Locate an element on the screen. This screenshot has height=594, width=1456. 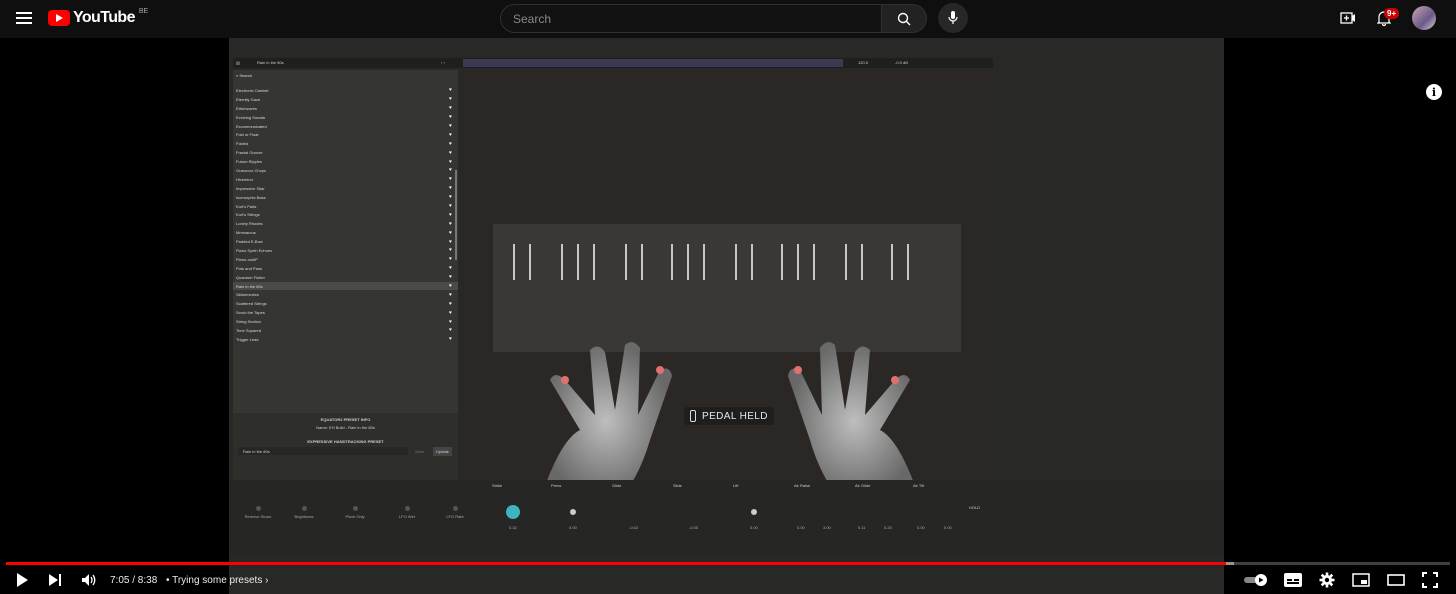
preset-list-item: Lonely Rhodes ♥ is located at coordinates (345, 223).